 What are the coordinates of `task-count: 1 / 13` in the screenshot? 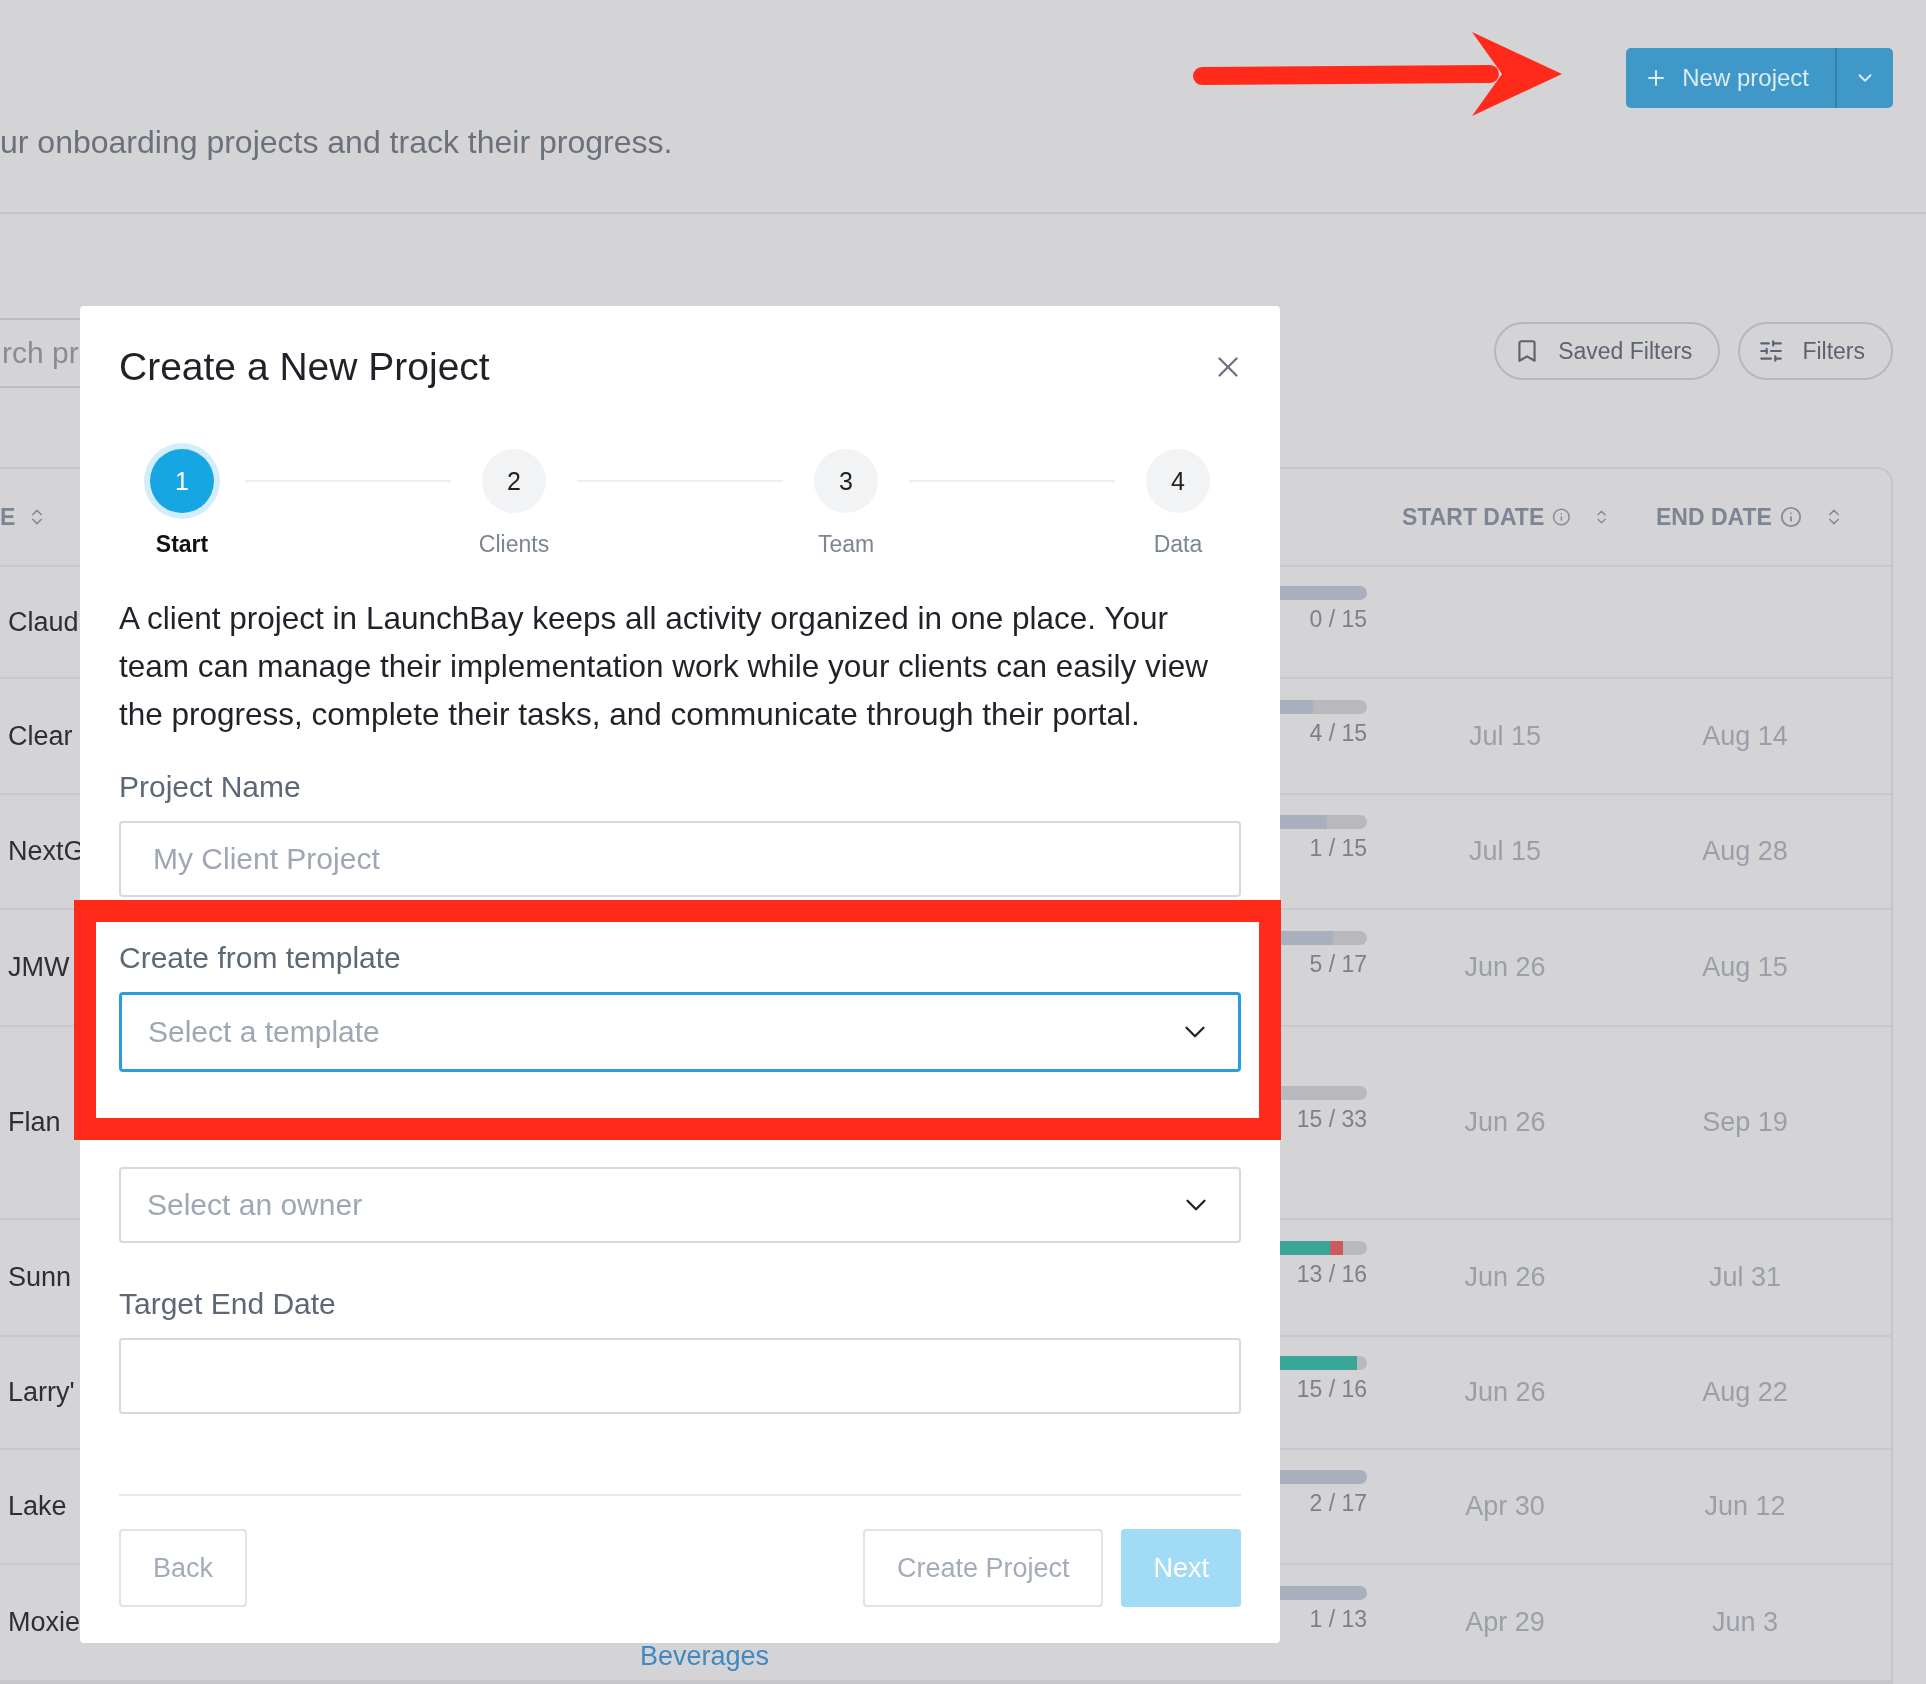 It's located at (1338, 1619).